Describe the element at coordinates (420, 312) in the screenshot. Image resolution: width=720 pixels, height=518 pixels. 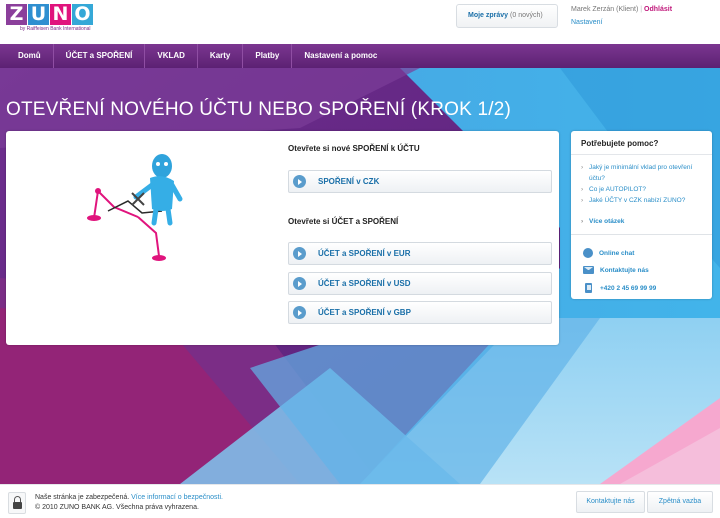
I see `option-account-savings-gbp: ÚČET a SPOŘENÍ v GBP` at that location.